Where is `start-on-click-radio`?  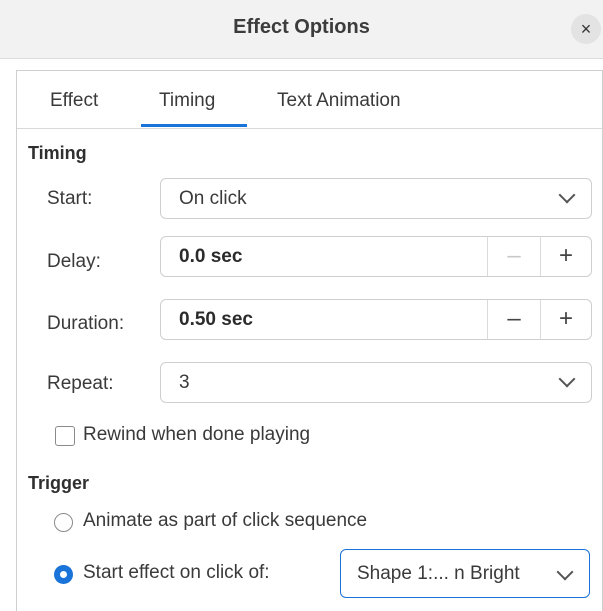 start-on-click-radio is located at coordinates (63, 574).